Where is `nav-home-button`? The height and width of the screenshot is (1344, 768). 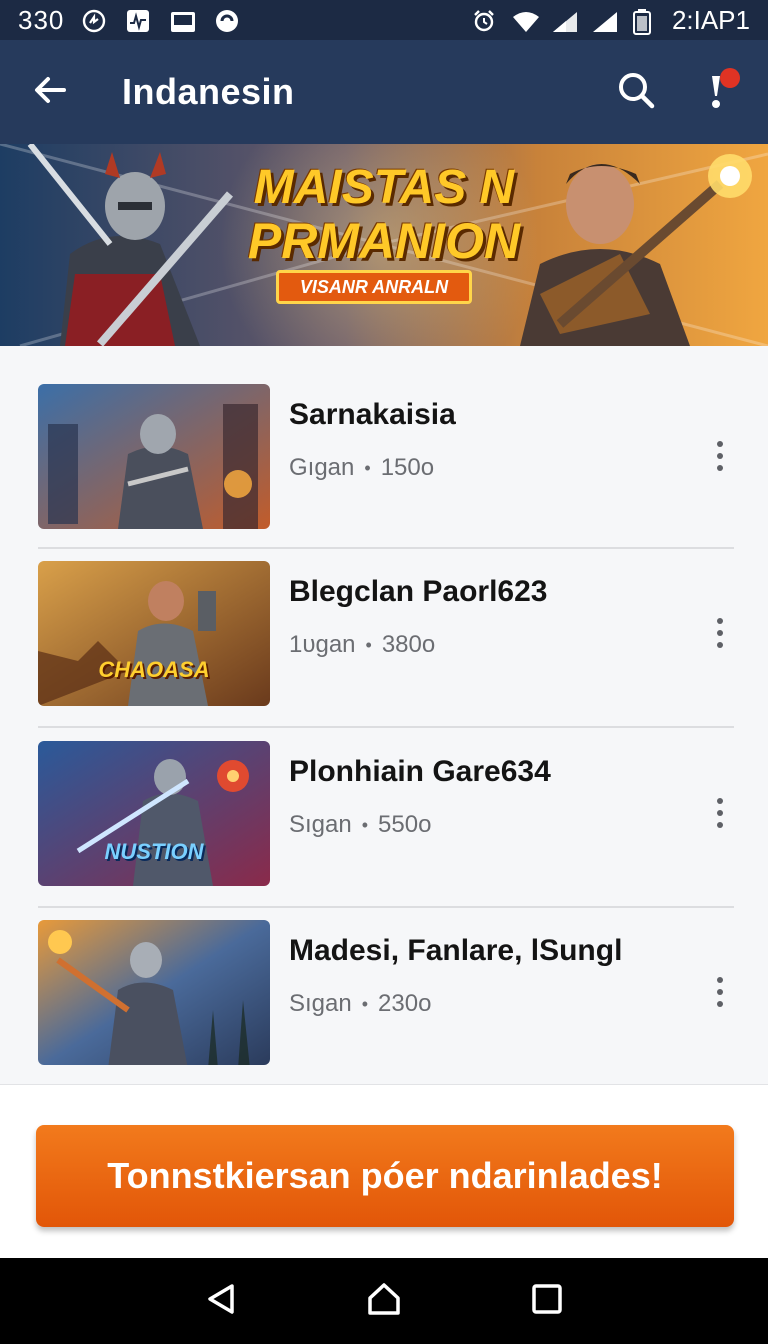
nav-home-button is located at coordinates (384, 1301).